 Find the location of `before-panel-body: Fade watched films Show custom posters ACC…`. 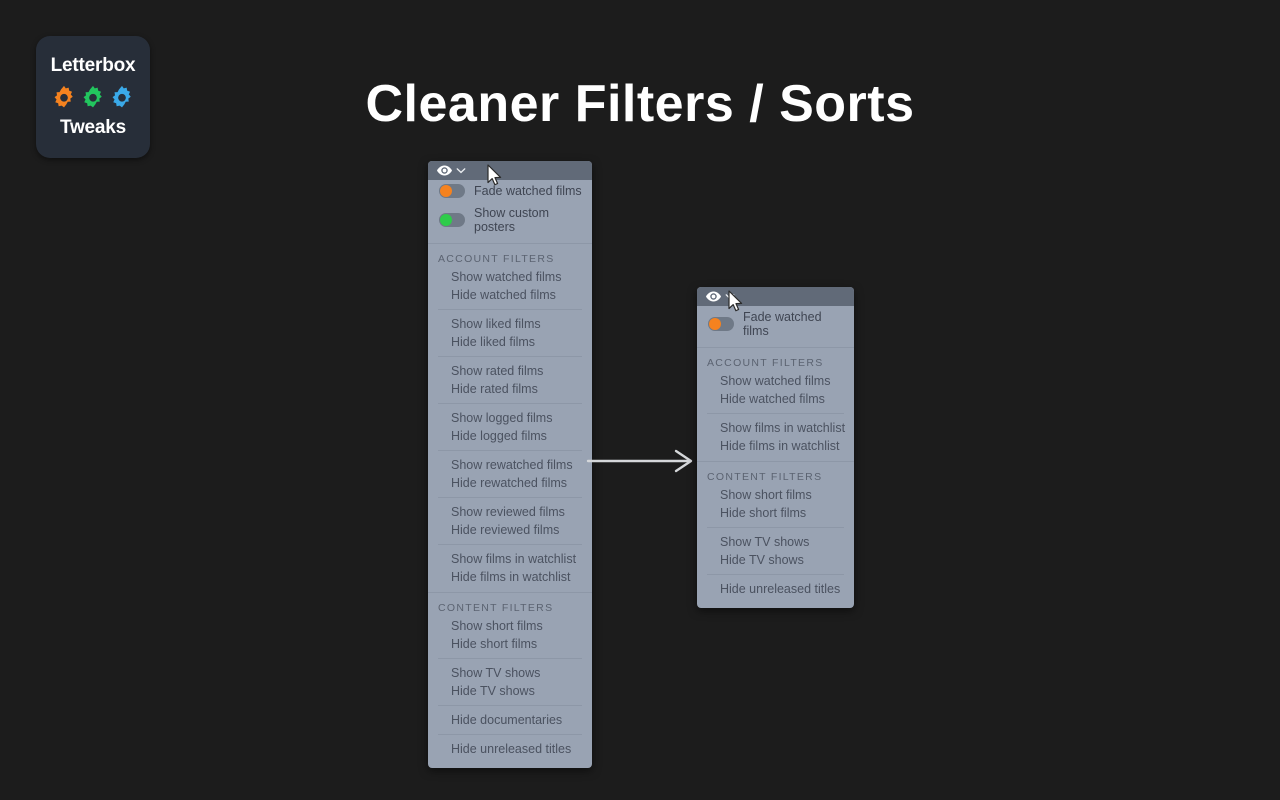

before-panel-body: Fade watched films Show custom posters ACC… is located at coordinates (510, 474).